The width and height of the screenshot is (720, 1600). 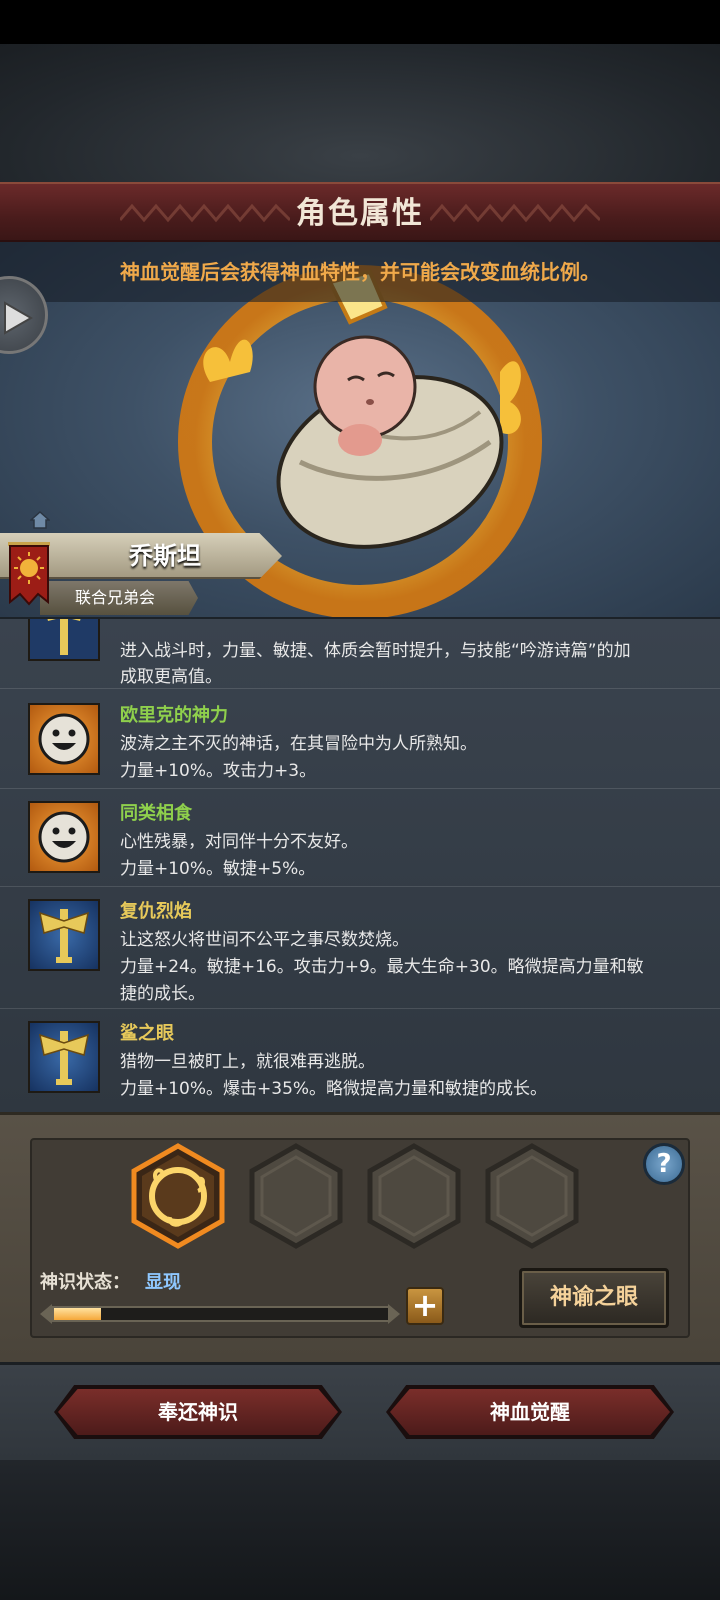 I want to click on trait-name: 复仇烈焰, so click(x=156, y=911).